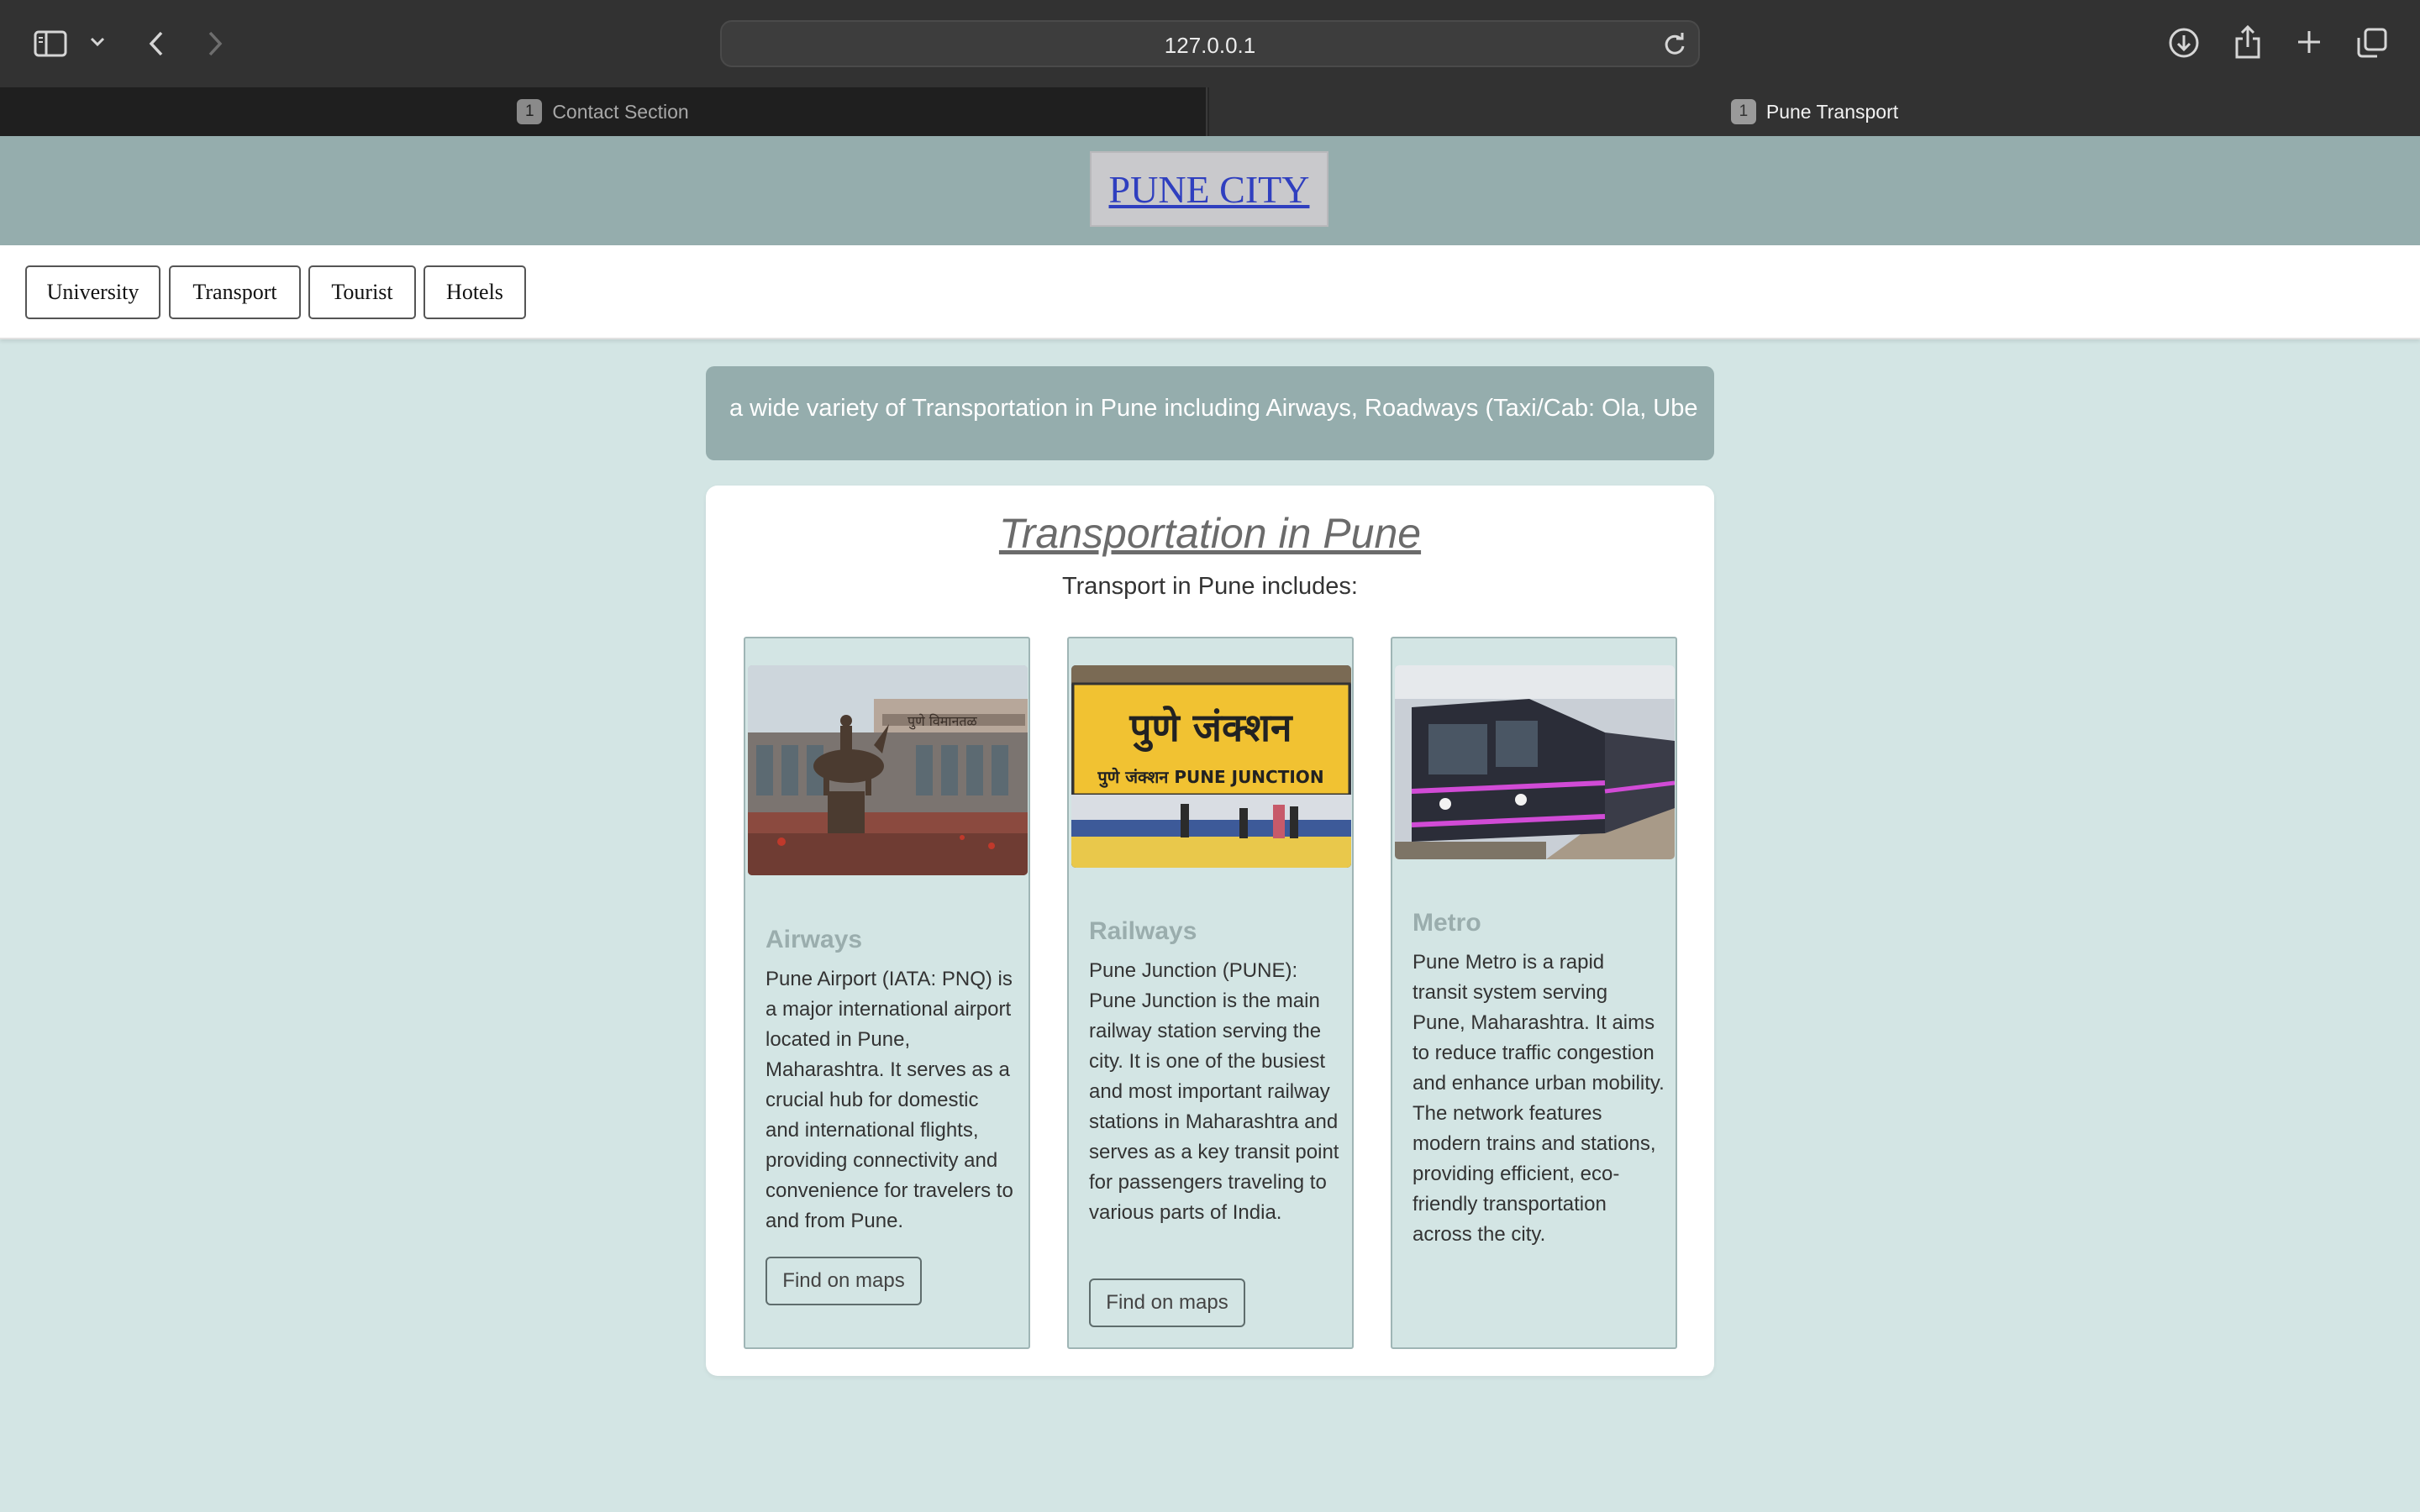  I want to click on page-title: Transportation in Pune, so click(1210, 533).